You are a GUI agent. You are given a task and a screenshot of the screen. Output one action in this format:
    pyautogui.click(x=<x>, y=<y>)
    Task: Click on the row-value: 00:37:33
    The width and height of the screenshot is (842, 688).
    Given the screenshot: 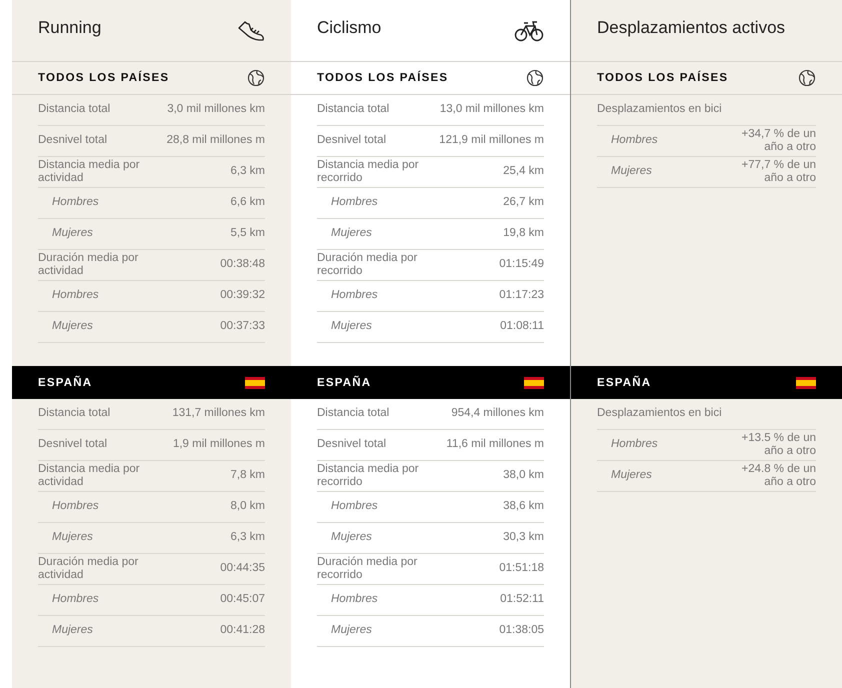 What is the action you would take?
    pyautogui.click(x=242, y=327)
    